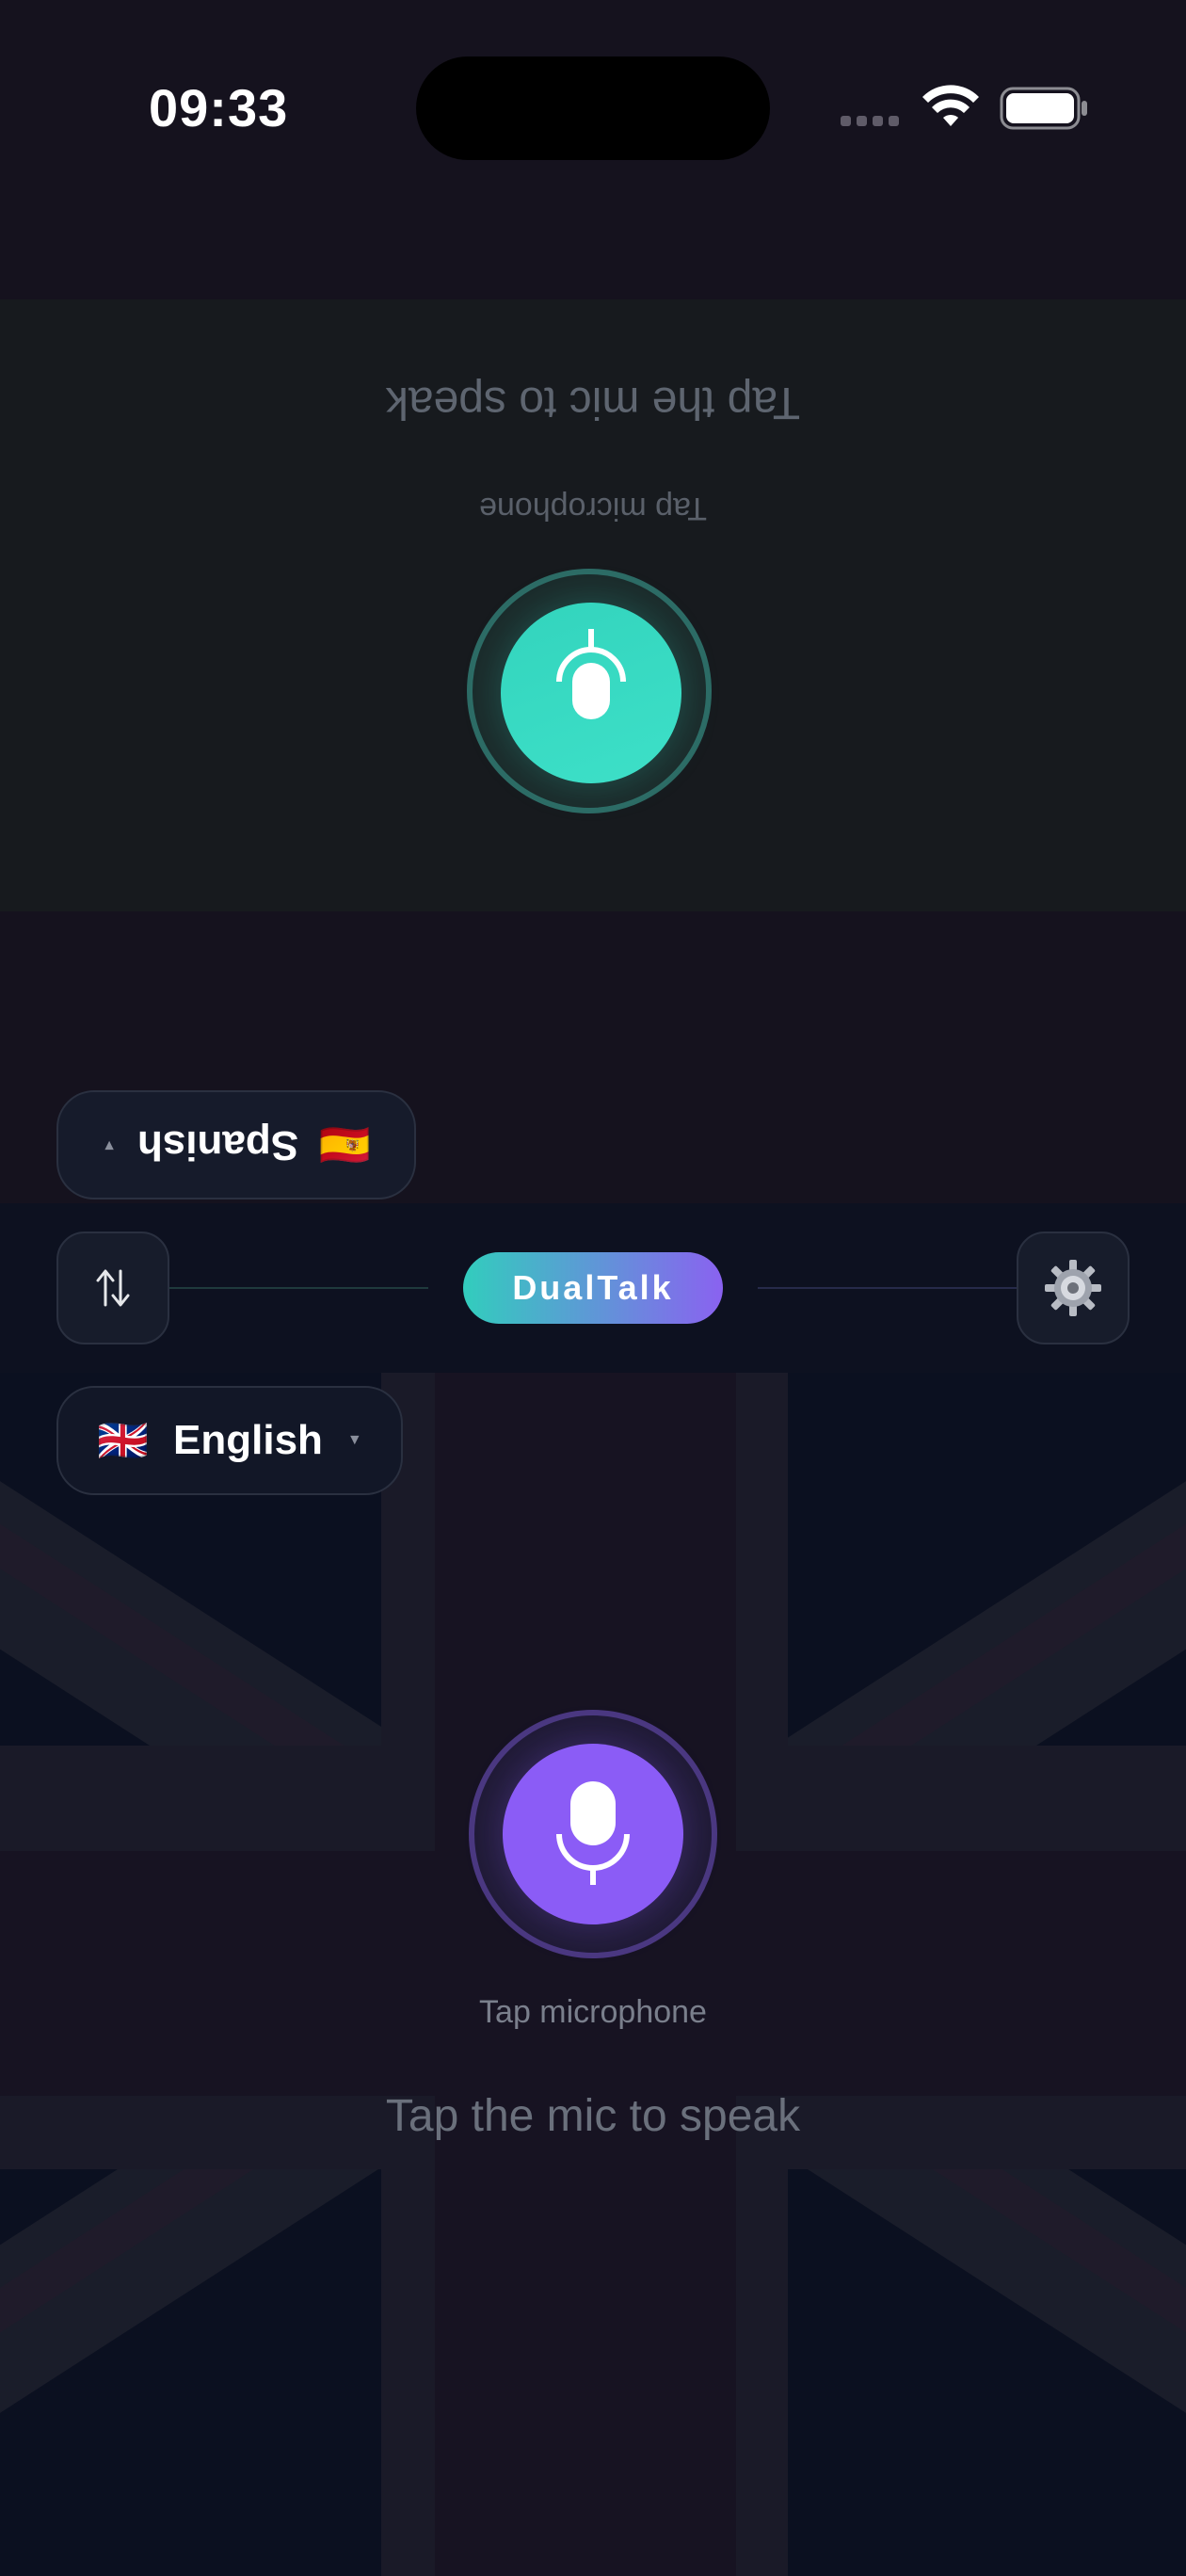 The height and width of the screenshot is (2576, 1186). I want to click on partner-language-selector: 🇪🇸 Spanish ▼, so click(236, 1144).